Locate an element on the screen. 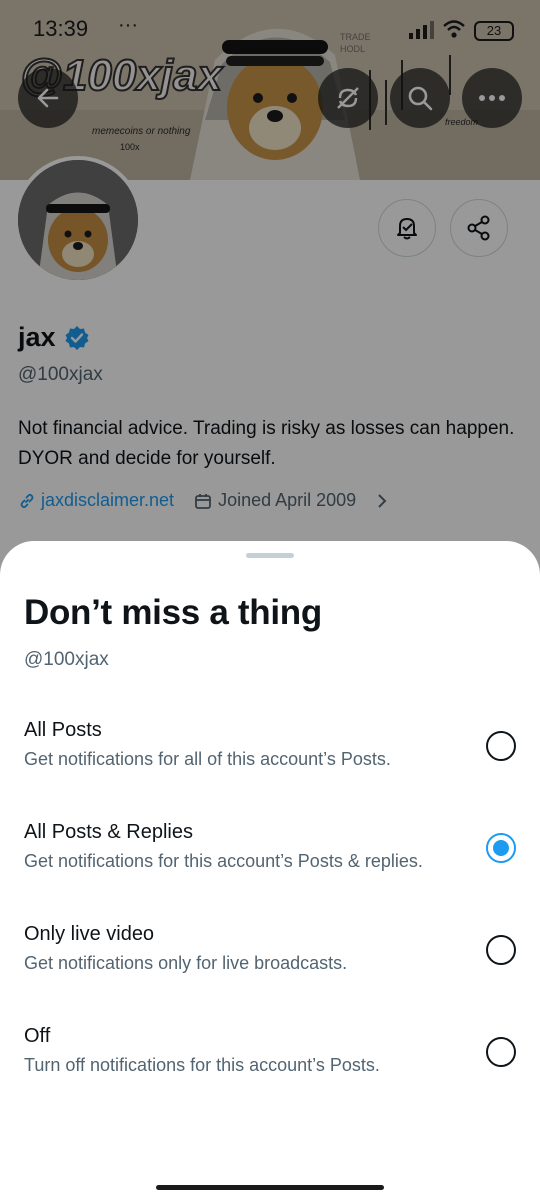 This screenshot has width=540, height=1200. option-title: Only live video is located at coordinates (89, 934).